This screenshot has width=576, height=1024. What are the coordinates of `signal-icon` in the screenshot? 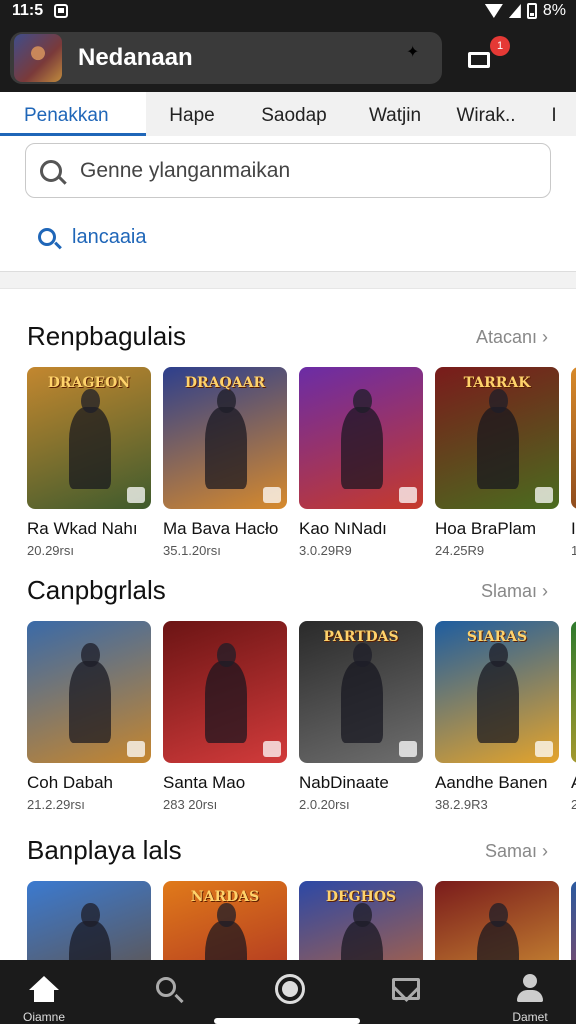 It's located at (514, 11).